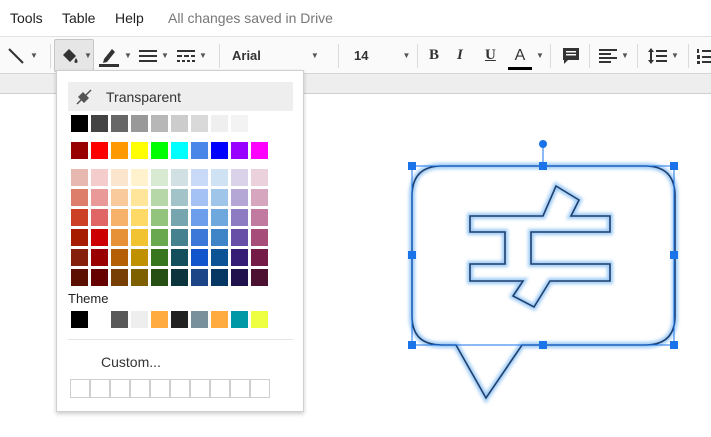 The image size is (711, 437). What do you see at coordinates (78, 18) in the screenshot?
I see `menu-table: Table` at bounding box center [78, 18].